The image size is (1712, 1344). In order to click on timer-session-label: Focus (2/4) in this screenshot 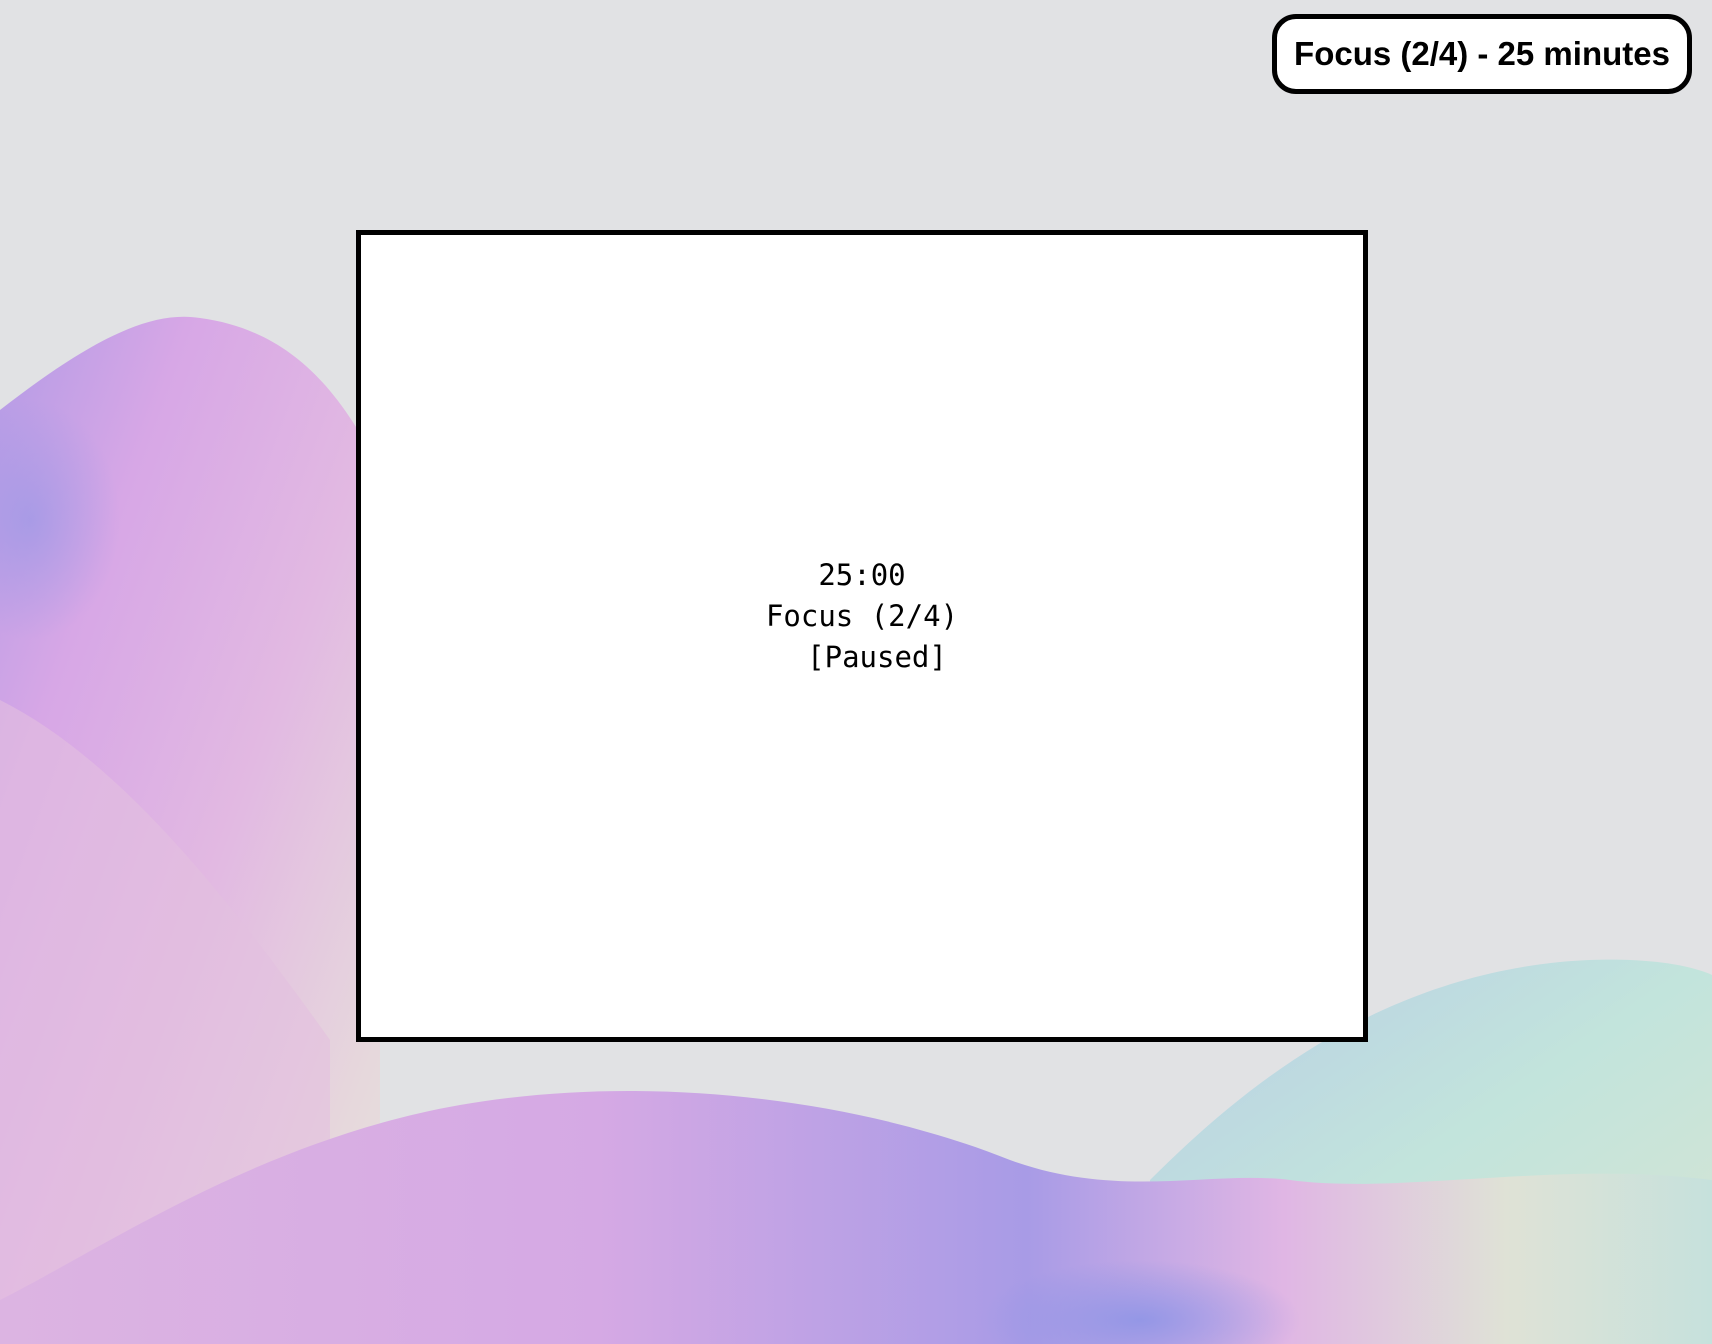, I will do `click(862, 615)`.